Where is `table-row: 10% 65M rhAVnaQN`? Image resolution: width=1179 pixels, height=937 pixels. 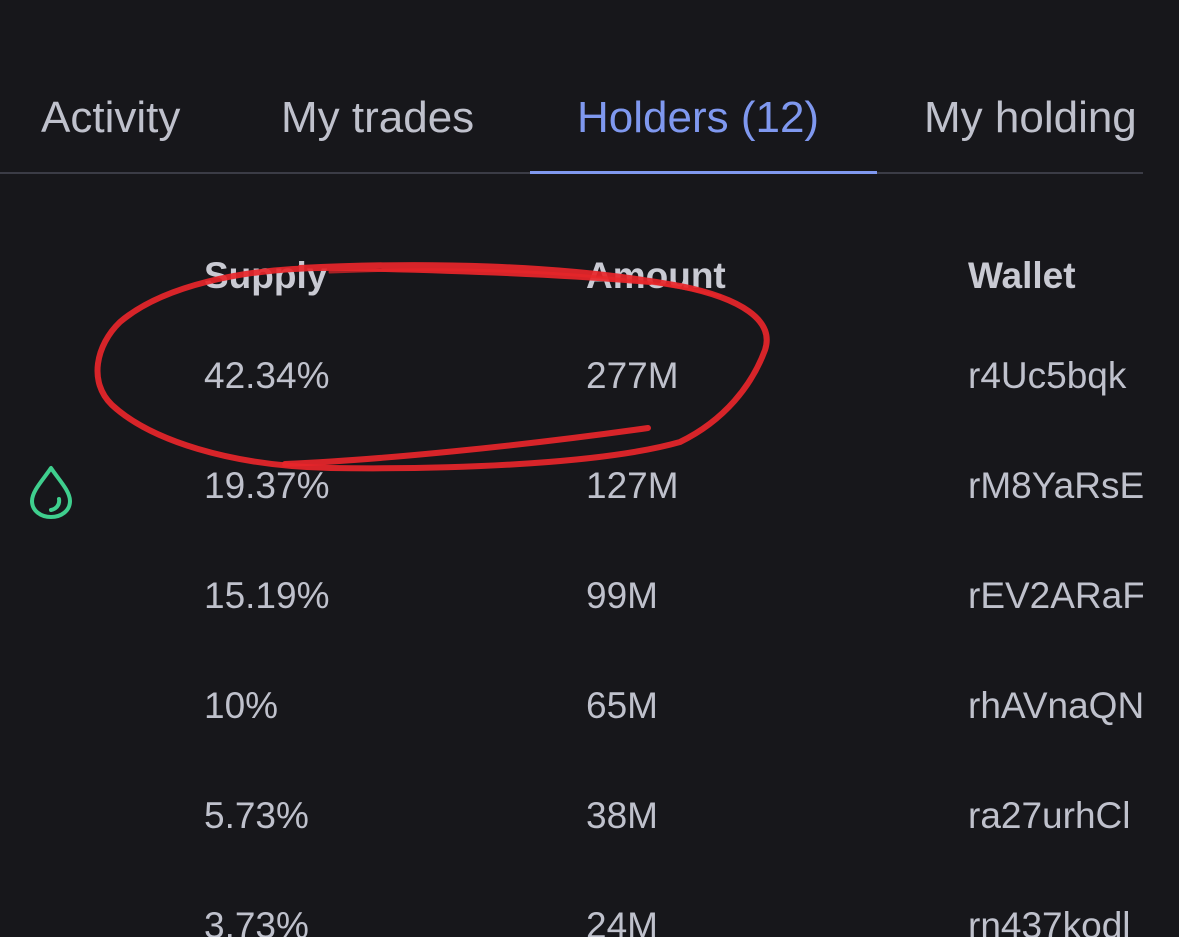
table-row: 10% 65M rhAVnaQN is located at coordinates (571, 714).